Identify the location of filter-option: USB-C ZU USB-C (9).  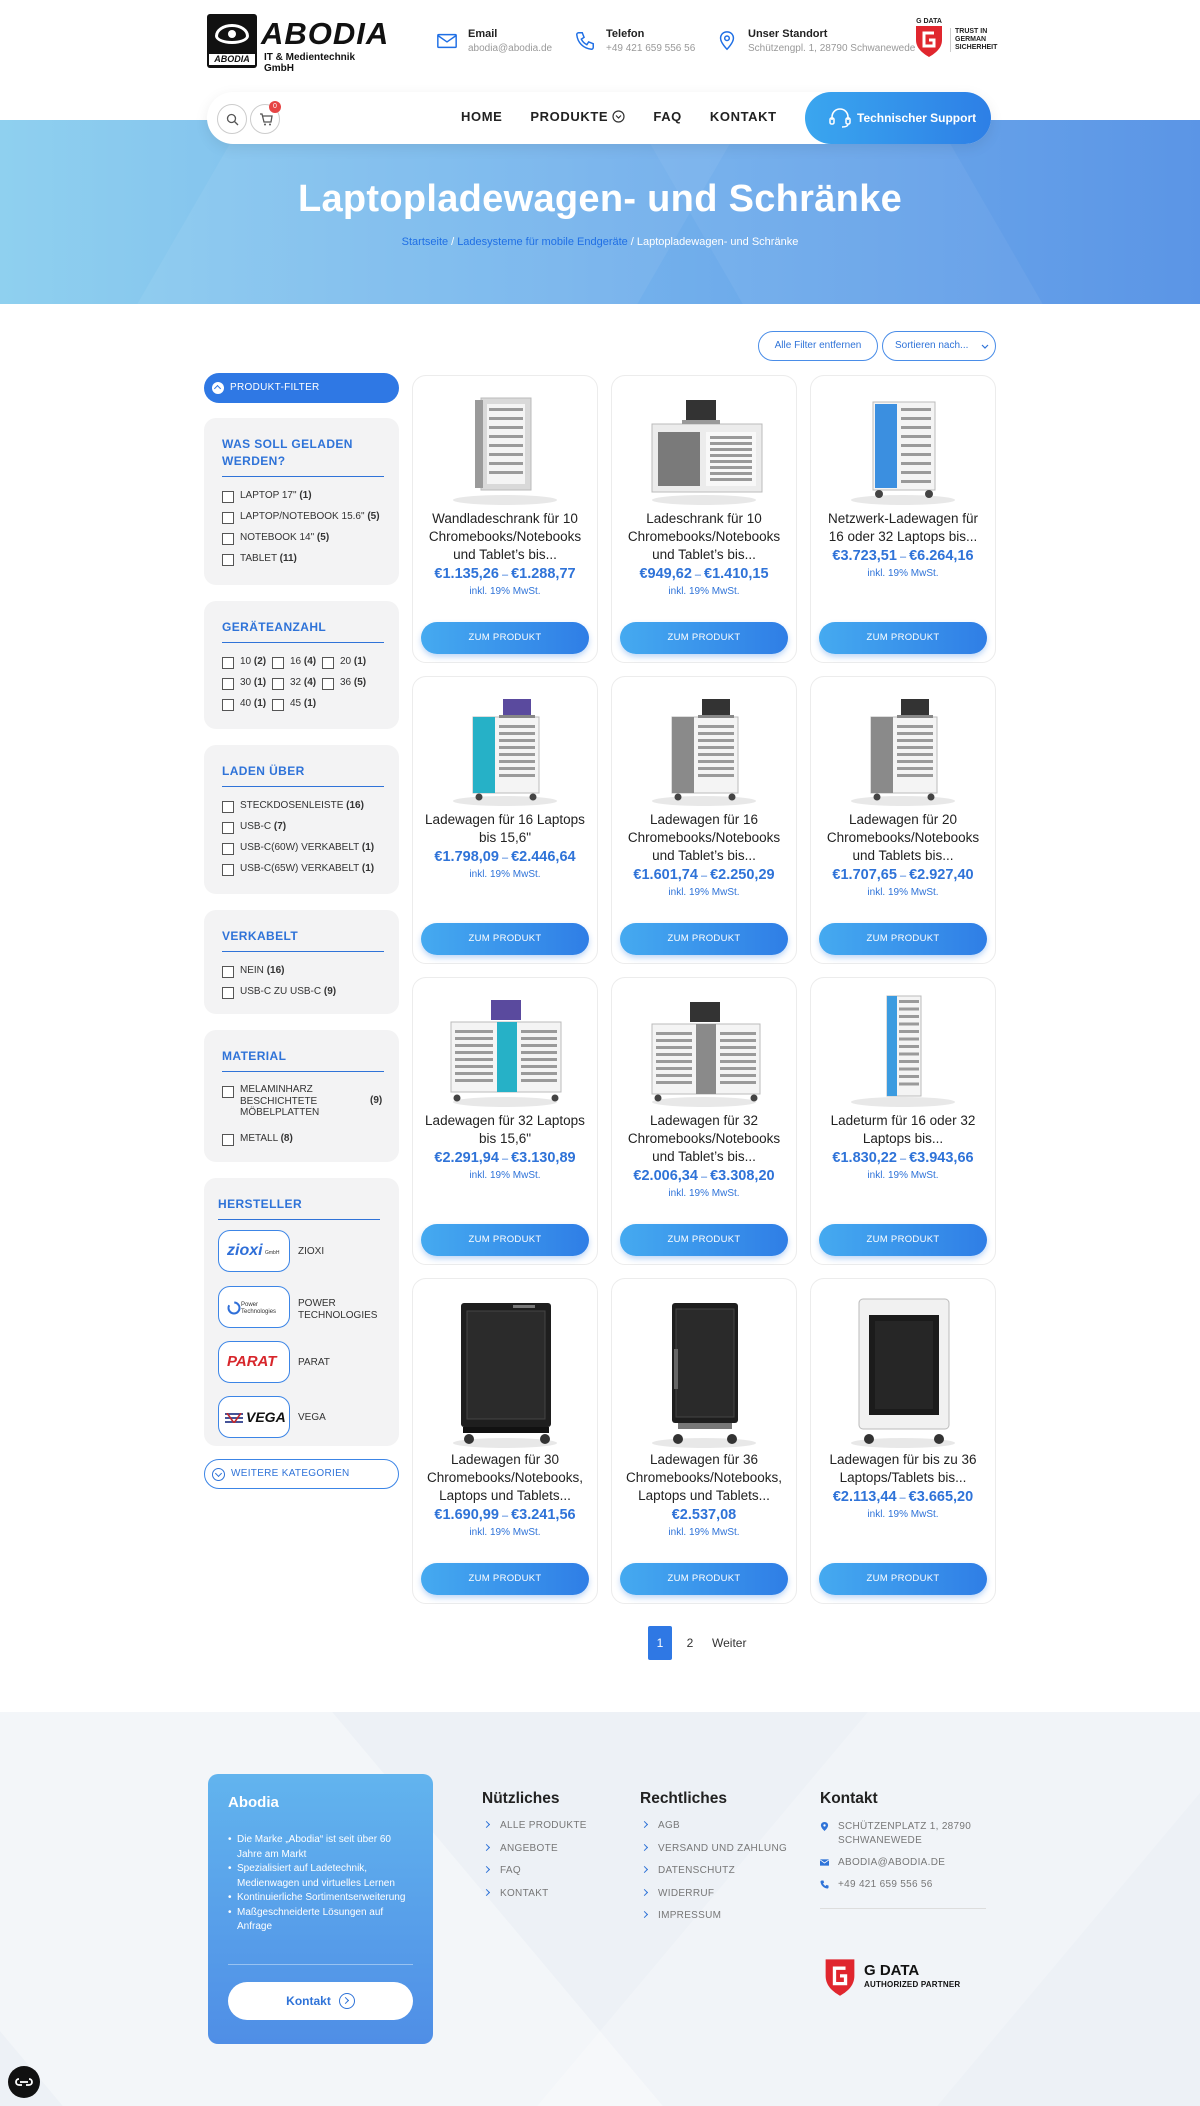
(301, 995).